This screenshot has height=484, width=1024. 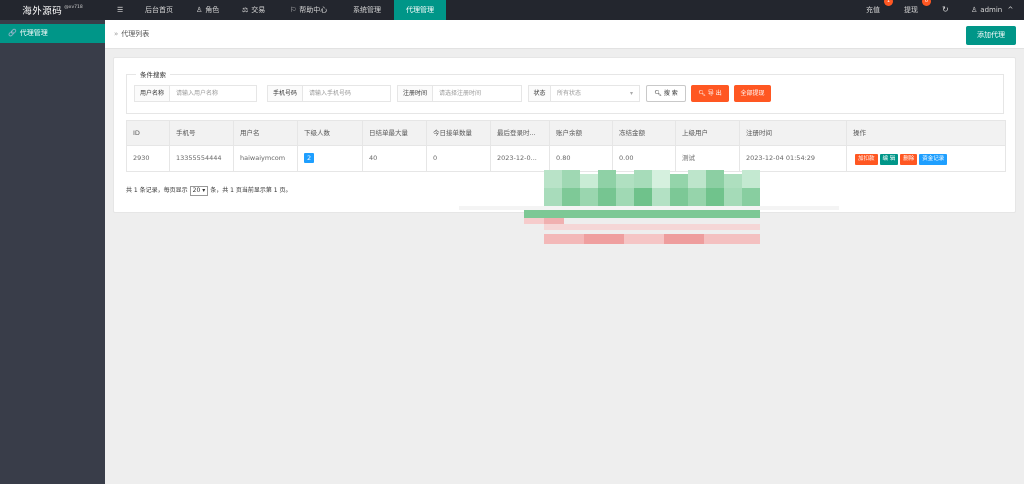 What do you see at coordinates (309, 158) in the screenshot?
I see `sub-count-badge: 2` at bounding box center [309, 158].